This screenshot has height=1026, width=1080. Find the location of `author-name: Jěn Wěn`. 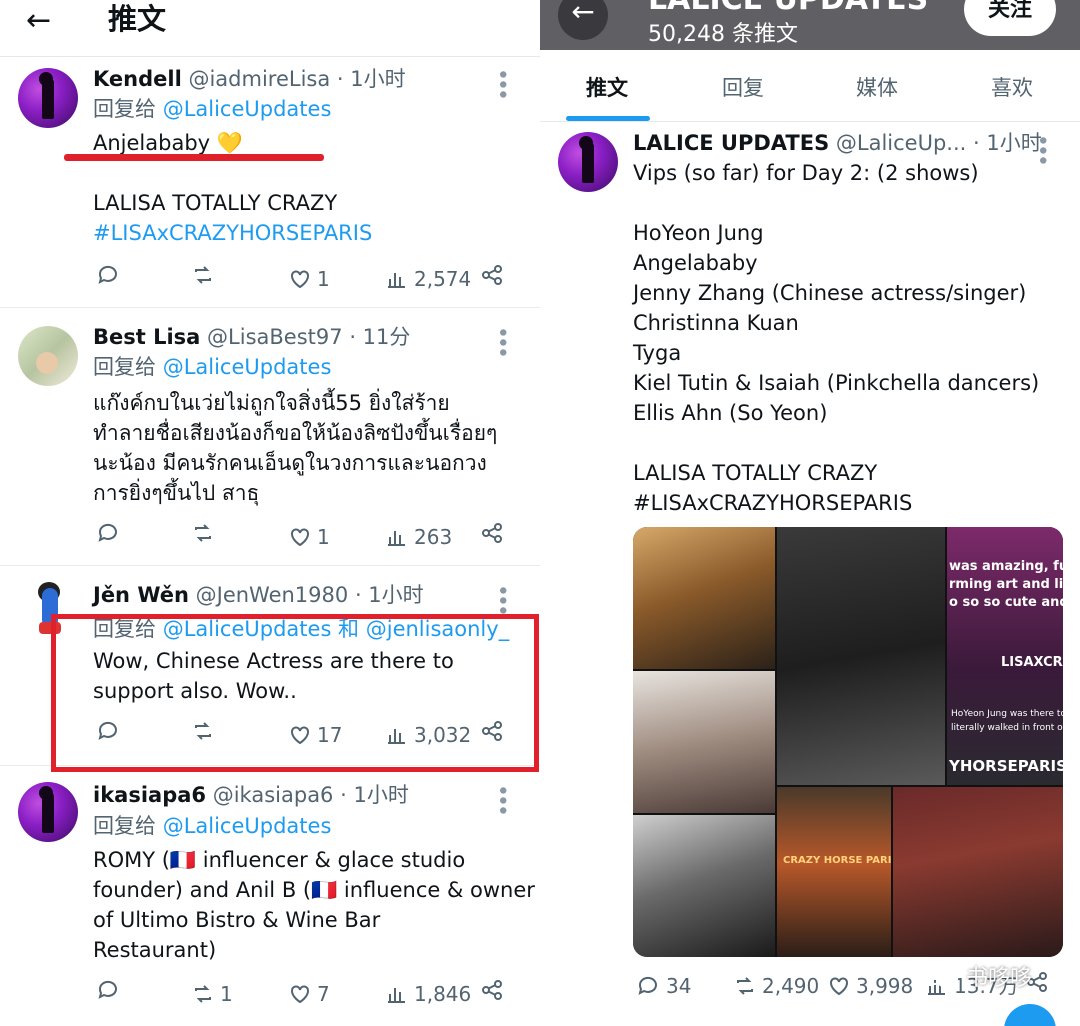

author-name: Jěn Wěn is located at coordinates (141, 595).